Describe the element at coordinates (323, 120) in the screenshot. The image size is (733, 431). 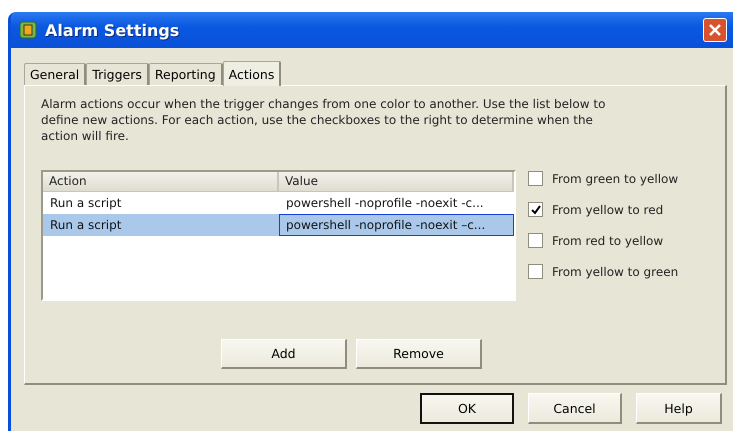
I see `description-text: Alarm actions occur when the trigger changes from one color to another. Use the list below to define new actions. For each action, use the checkboxes to the right to determine when the action will fire.` at that location.